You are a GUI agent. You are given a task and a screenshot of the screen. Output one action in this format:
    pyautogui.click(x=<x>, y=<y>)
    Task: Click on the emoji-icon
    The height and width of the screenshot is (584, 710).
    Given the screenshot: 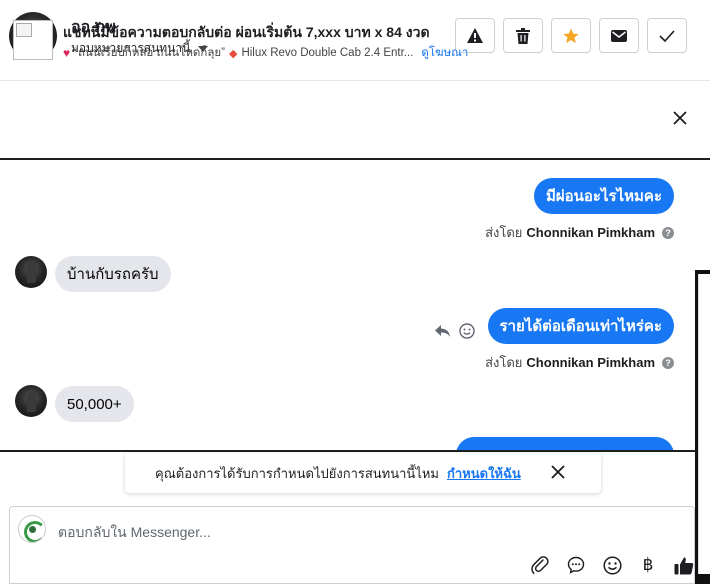 What is the action you would take?
    pyautogui.click(x=612, y=565)
    